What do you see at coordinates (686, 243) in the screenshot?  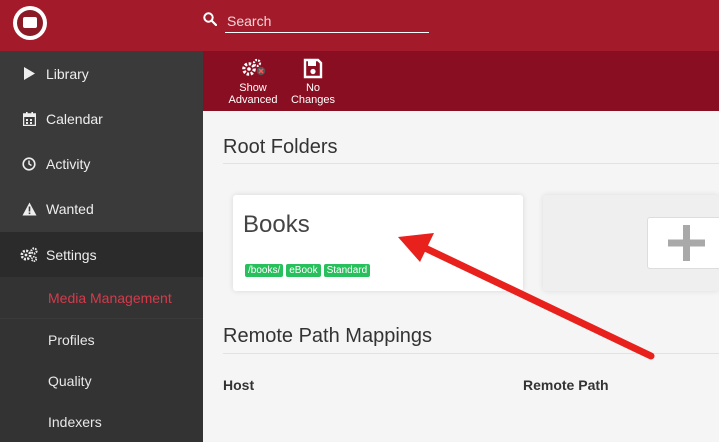 I see `plus-icon` at bounding box center [686, 243].